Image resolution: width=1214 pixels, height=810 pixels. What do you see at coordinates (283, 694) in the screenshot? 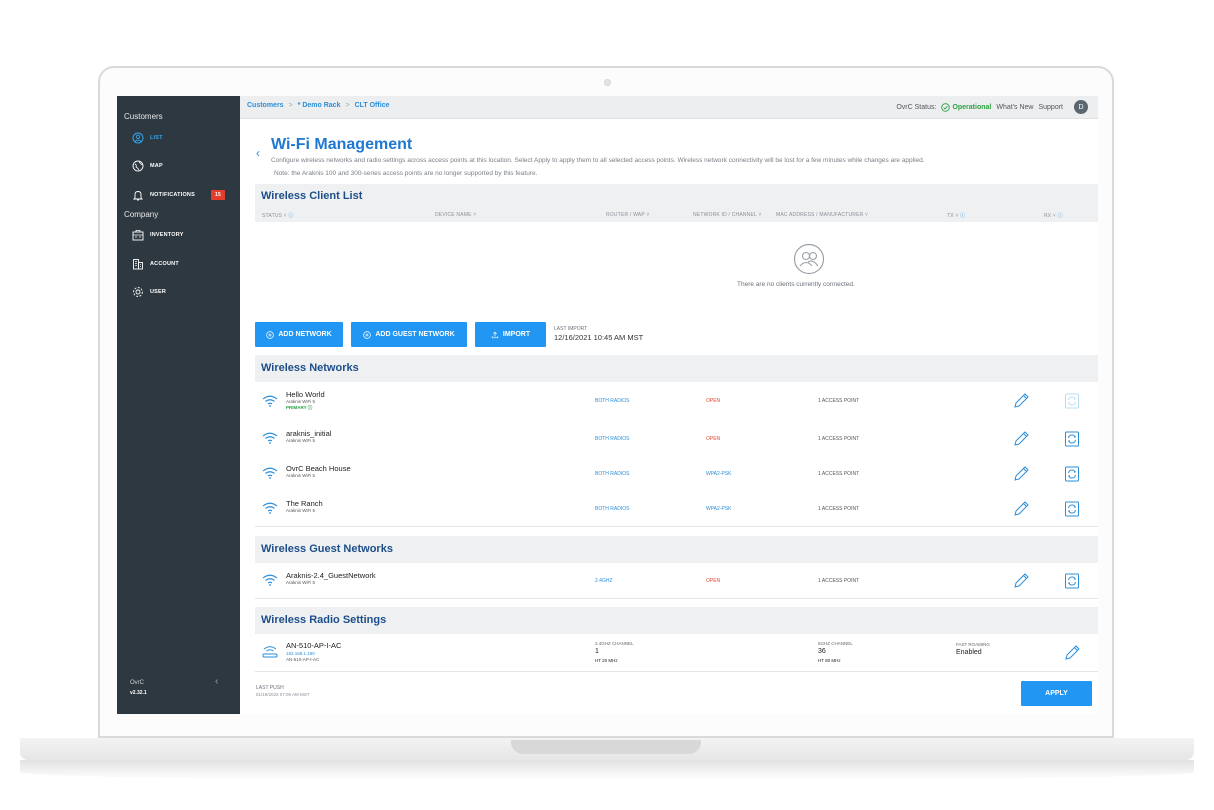
I see `last-push-value: 01/19/2022 07:09 AM MST` at bounding box center [283, 694].